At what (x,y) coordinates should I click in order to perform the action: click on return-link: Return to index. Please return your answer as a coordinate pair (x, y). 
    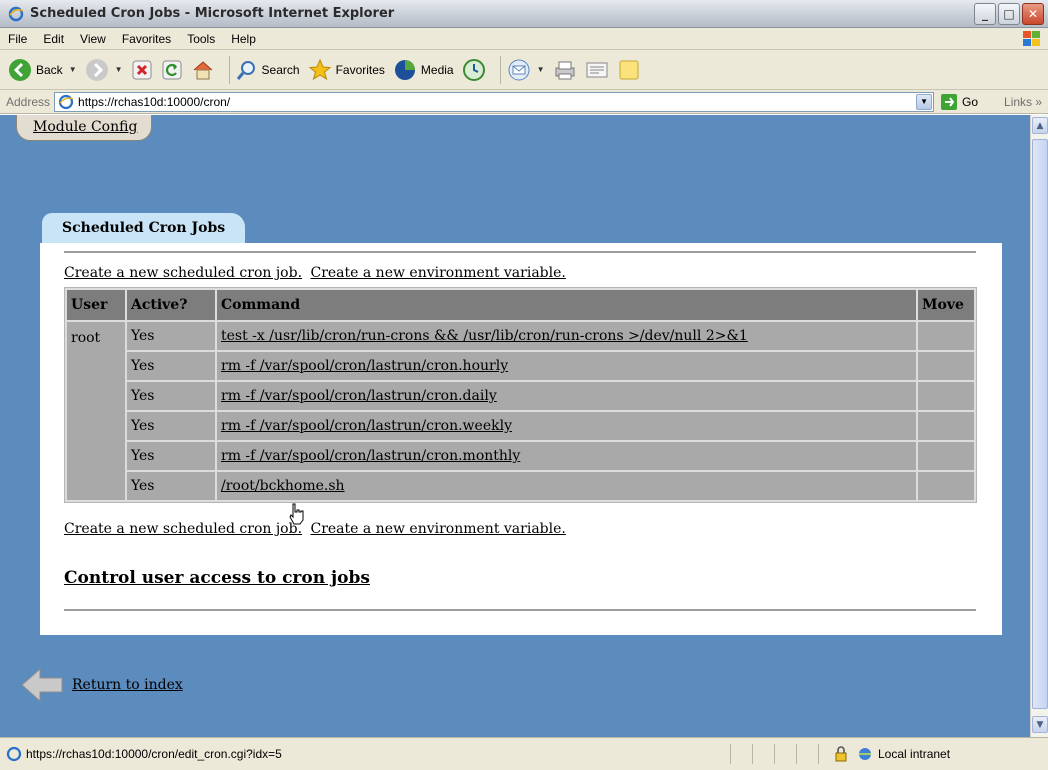
    Looking at the image, I should click on (127, 685).